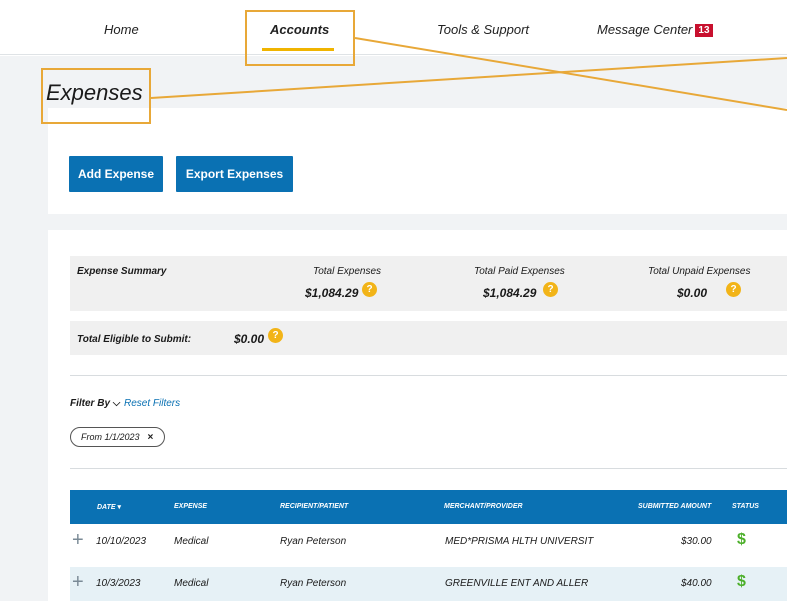  Describe the element at coordinates (332, 293) in the screenshot. I see `total-expenses-value: $1,084.29` at that location.